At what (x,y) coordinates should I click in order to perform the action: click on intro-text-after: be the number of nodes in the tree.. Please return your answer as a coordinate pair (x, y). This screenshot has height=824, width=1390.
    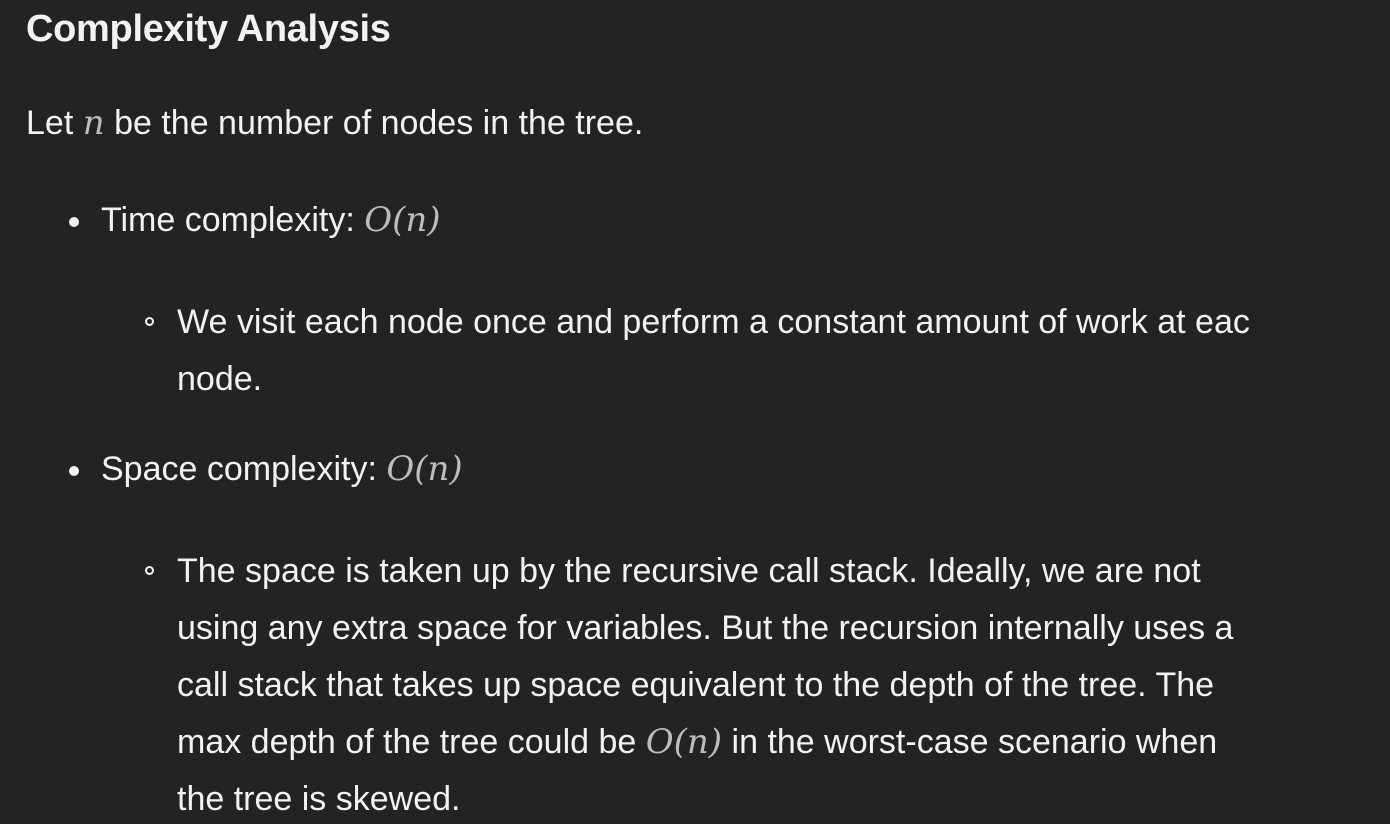
    Looking at the image, I should click on (379, 123).